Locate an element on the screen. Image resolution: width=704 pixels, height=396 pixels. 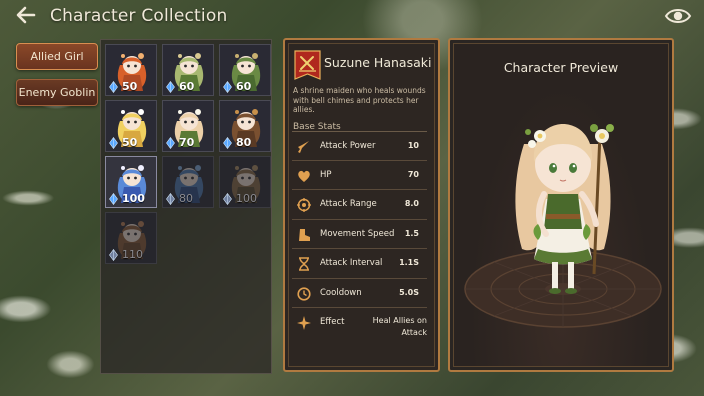
eye-icon is located at coordinates (678, 16).